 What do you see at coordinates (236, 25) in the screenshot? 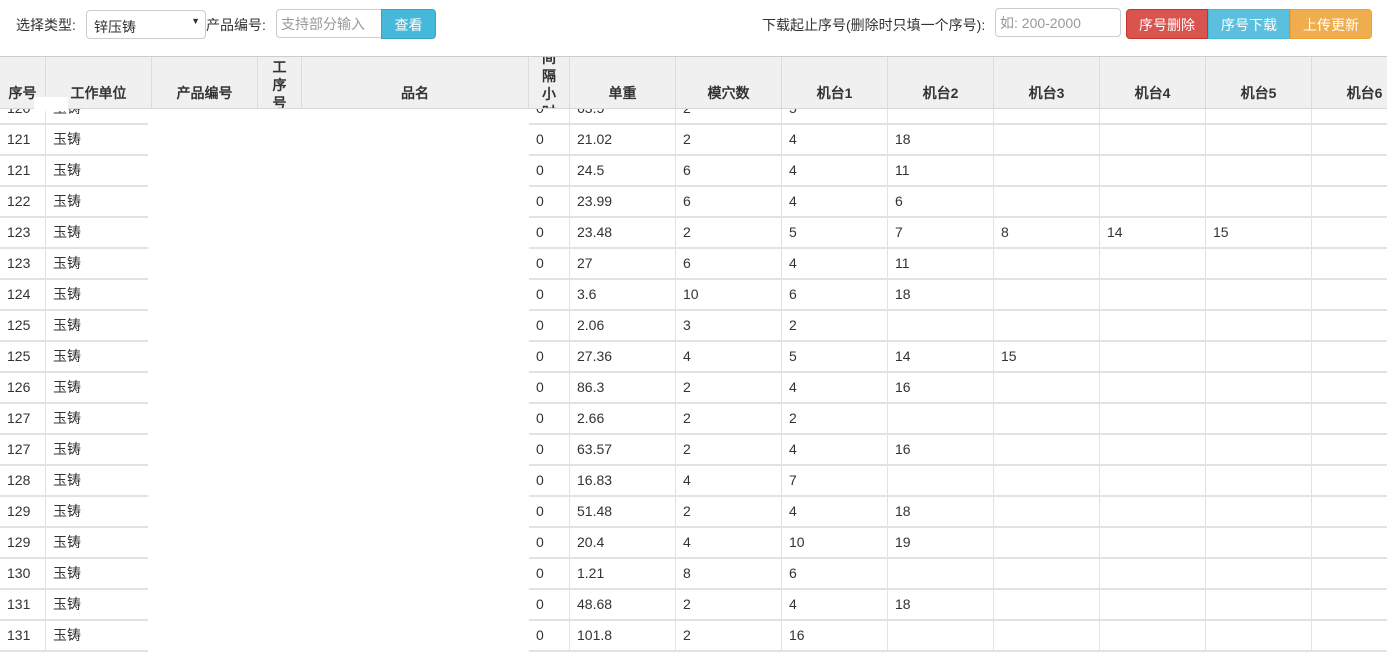
I see `product-label: 产品编号:` at bounding box center [236, 25].